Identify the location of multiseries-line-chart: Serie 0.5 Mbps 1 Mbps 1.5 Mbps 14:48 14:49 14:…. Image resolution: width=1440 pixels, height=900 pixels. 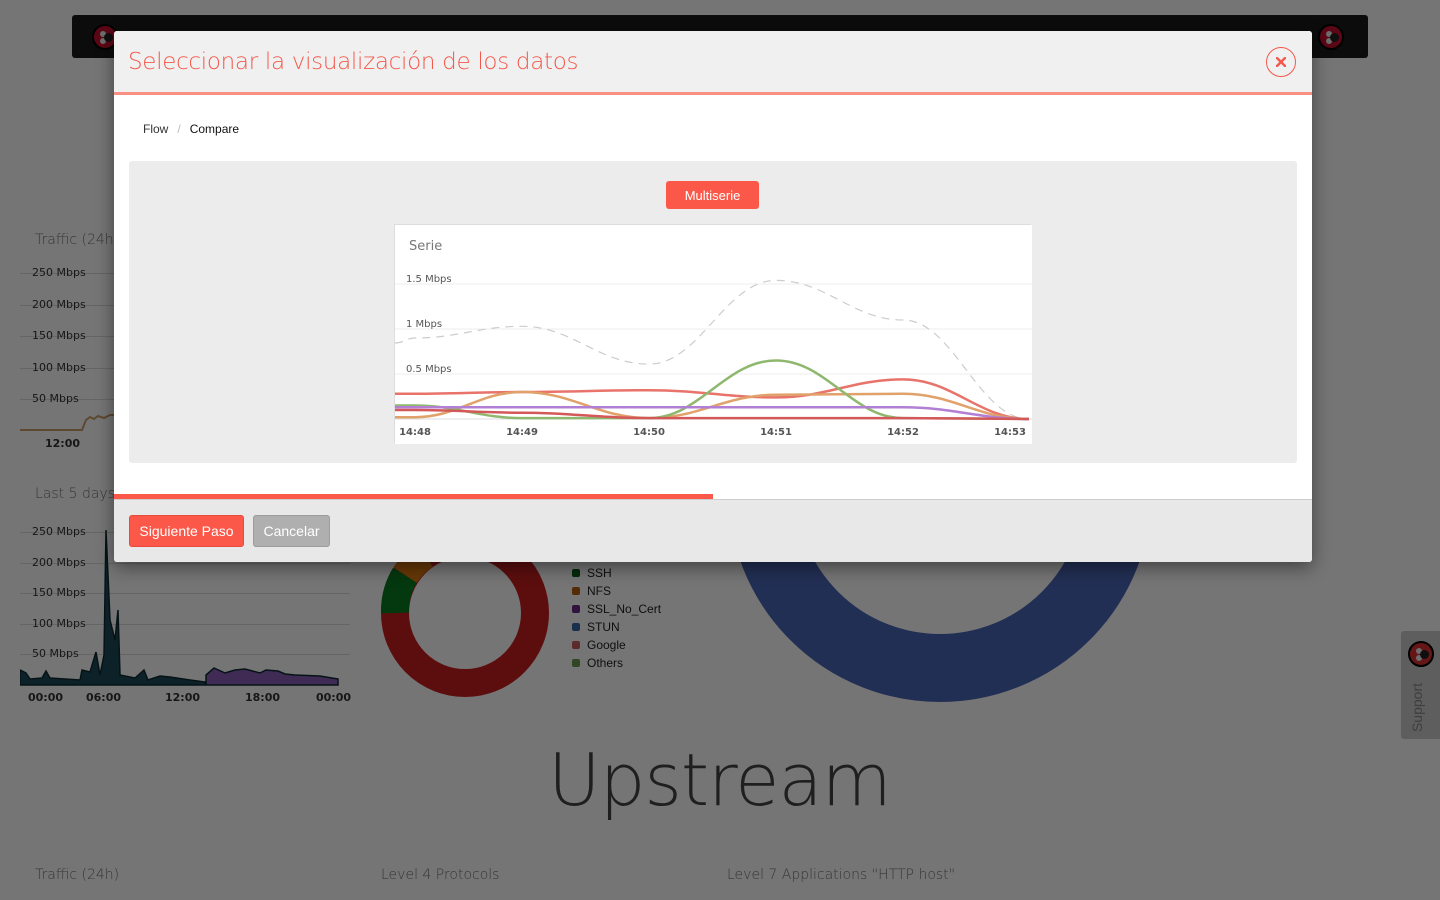
(713, 334).